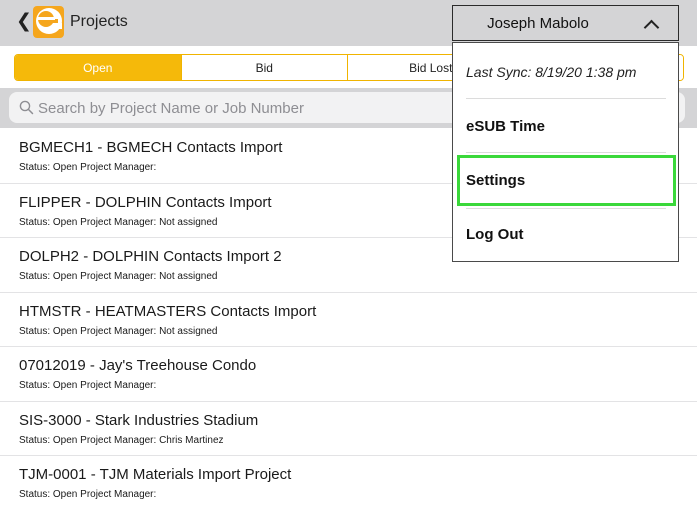  I want to click on project-name: 07012019 - Jay's Treehouse Condo, so click(138, 365).